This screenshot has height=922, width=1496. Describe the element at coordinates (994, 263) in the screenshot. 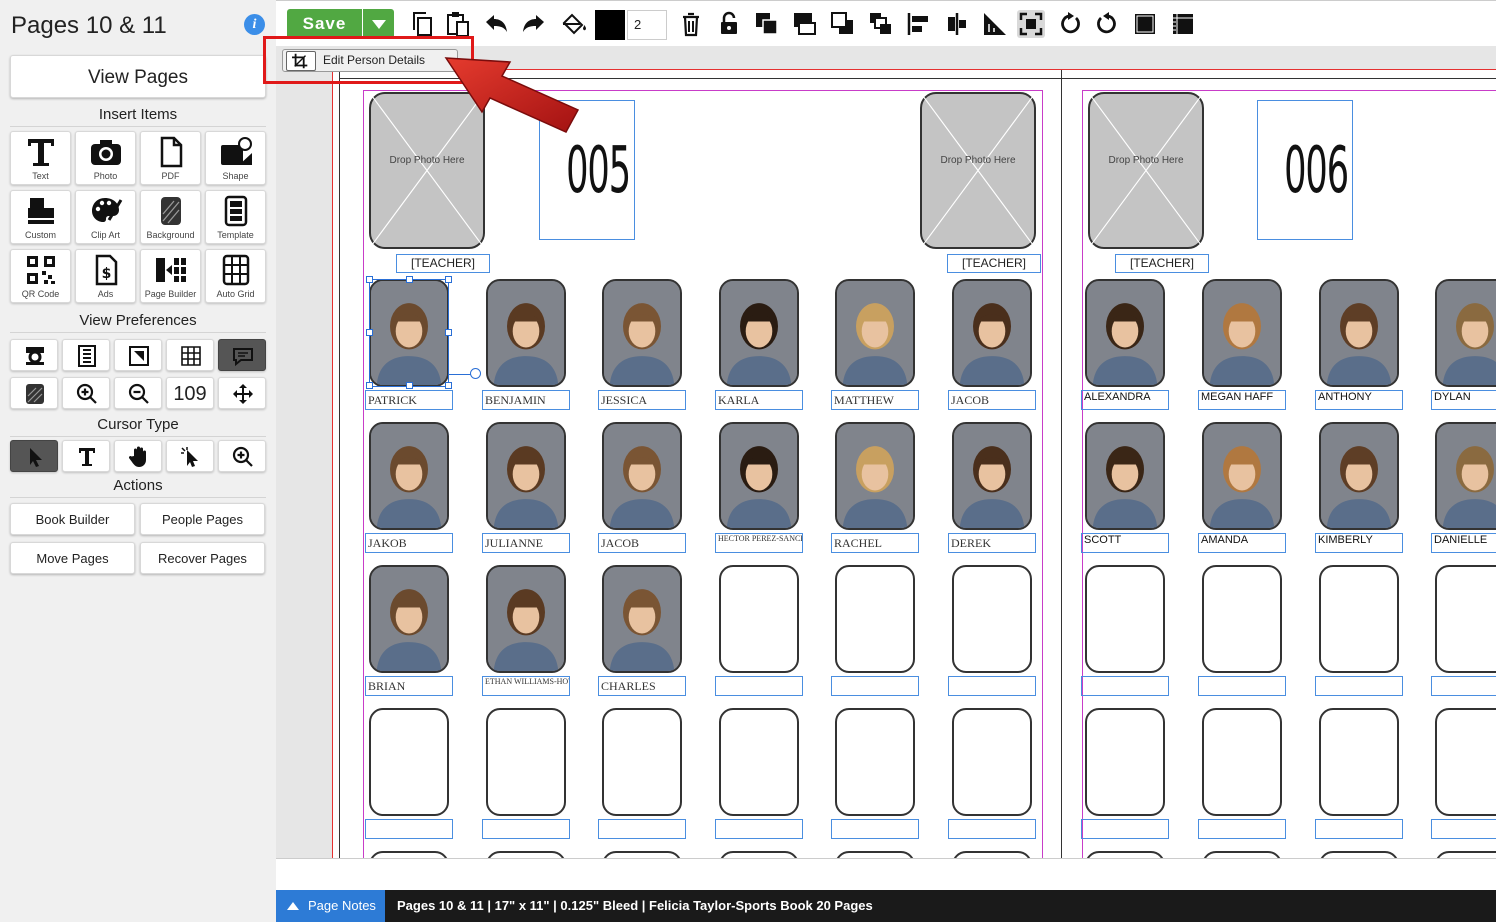

I see `teacher-name-box: [TEACHER]` at that location.